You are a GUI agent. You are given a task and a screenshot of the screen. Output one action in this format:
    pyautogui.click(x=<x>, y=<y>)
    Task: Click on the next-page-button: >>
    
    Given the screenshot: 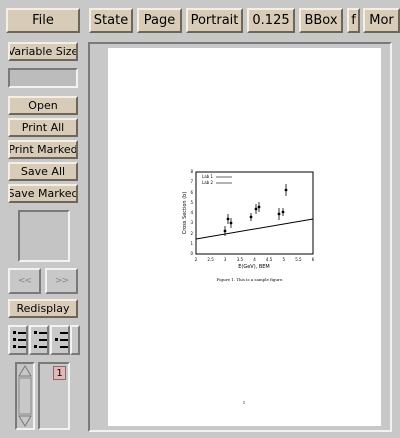 What is the action you would take?
    pyautogui.click(x=61, y=281)
    